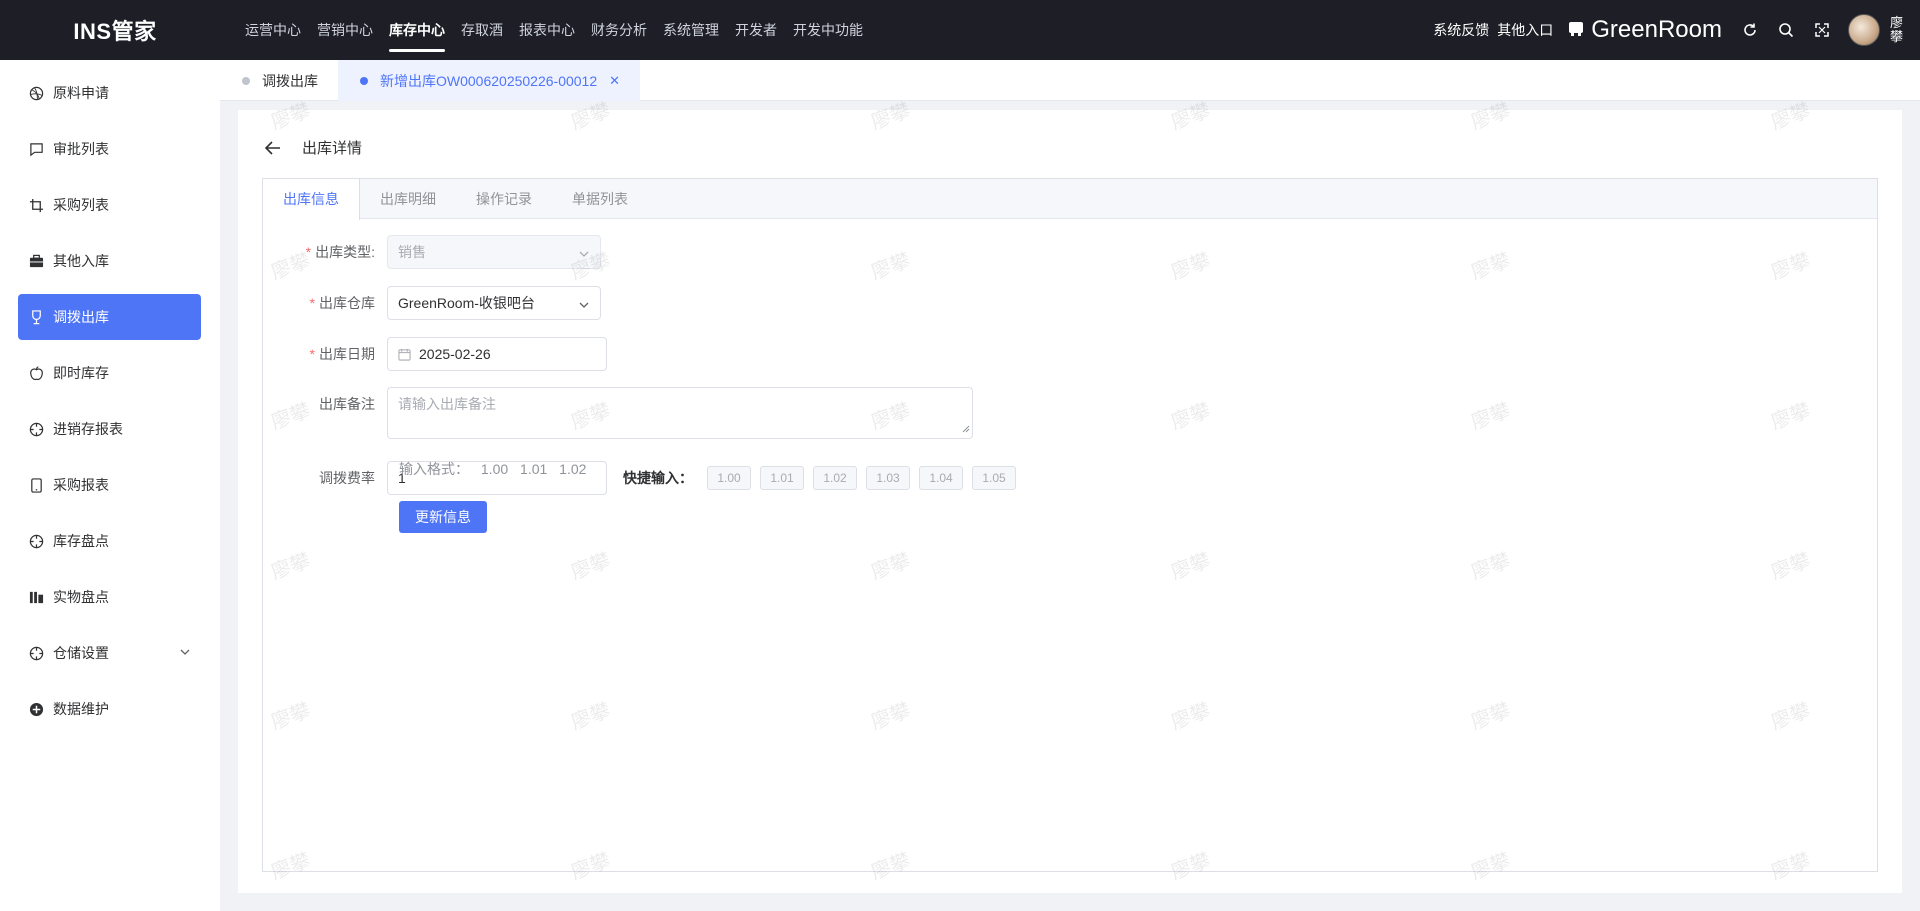  What do you see at coordinates (81, 149) in the screenshot?
I see `sidebar-item-label: 审批列表` at bounding box center [81, 149].